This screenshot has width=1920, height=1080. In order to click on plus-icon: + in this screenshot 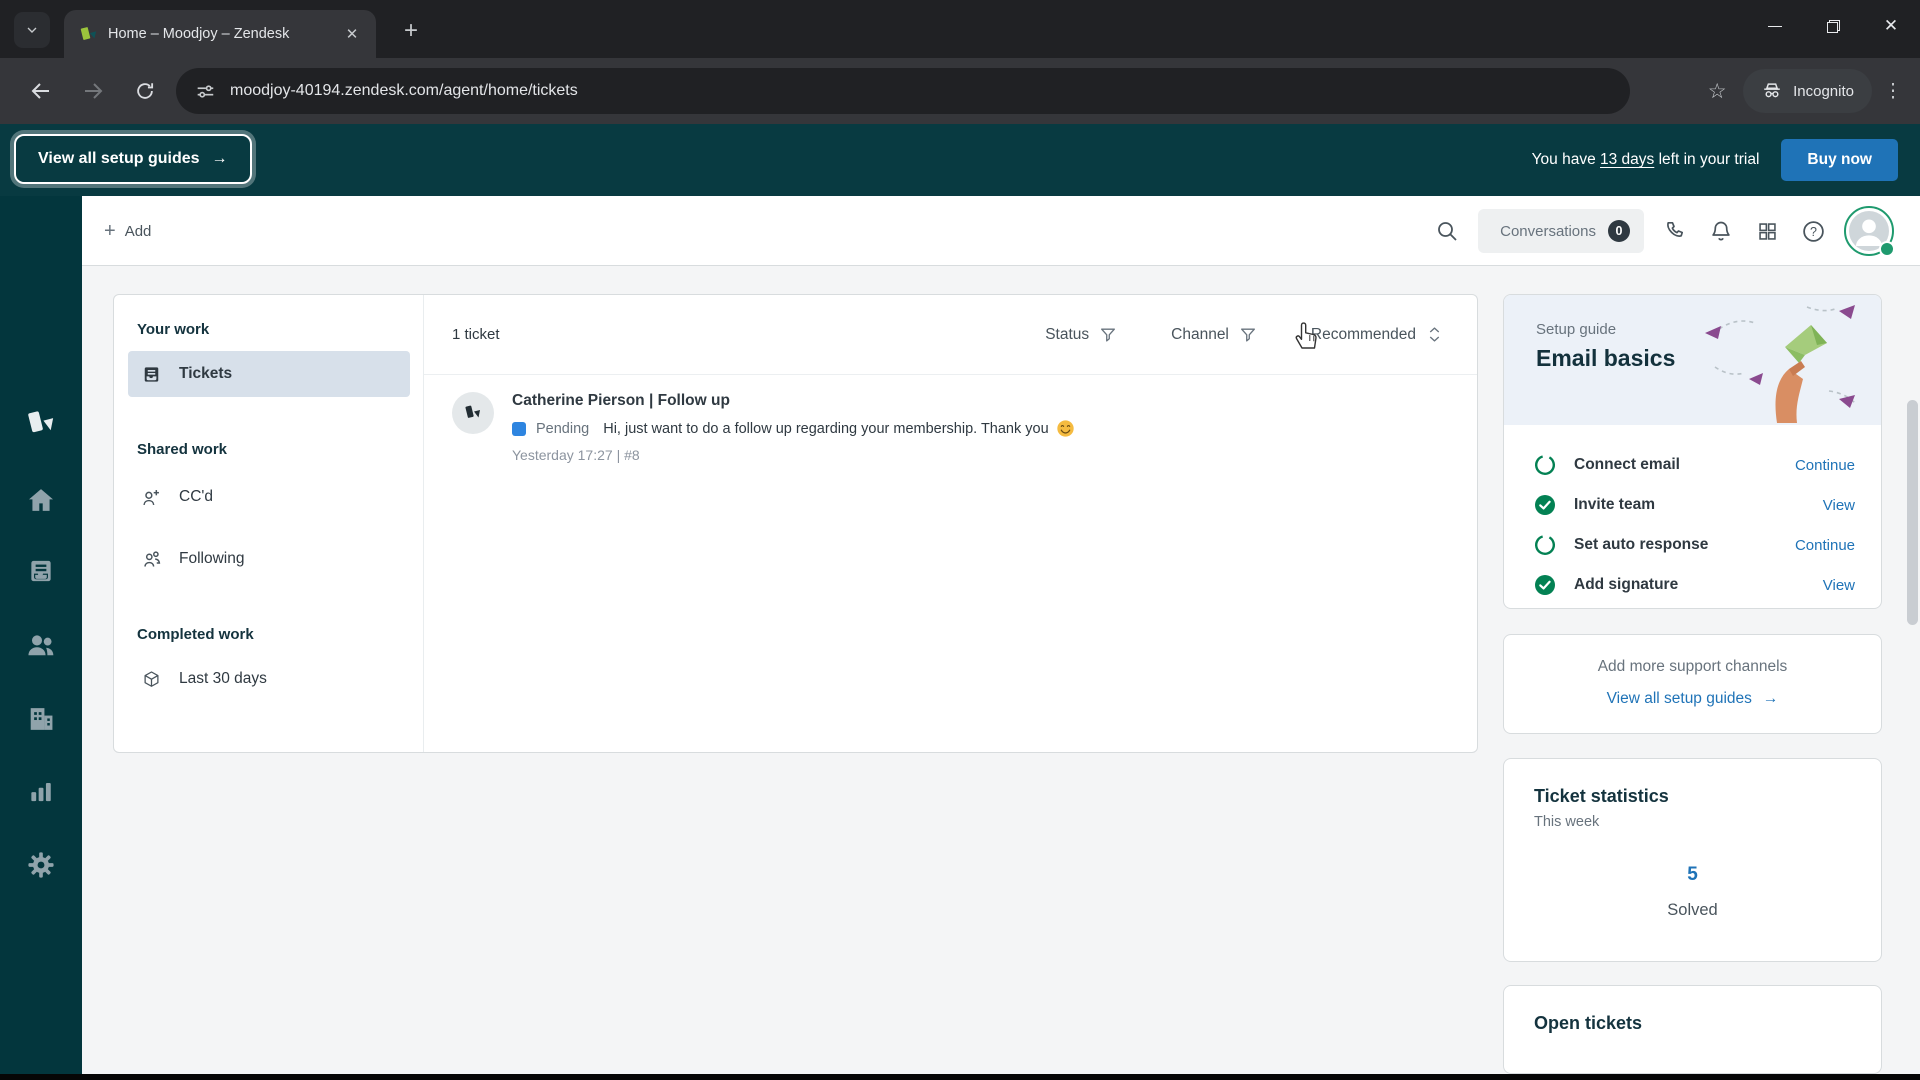, I will do `click(410, 30)`.